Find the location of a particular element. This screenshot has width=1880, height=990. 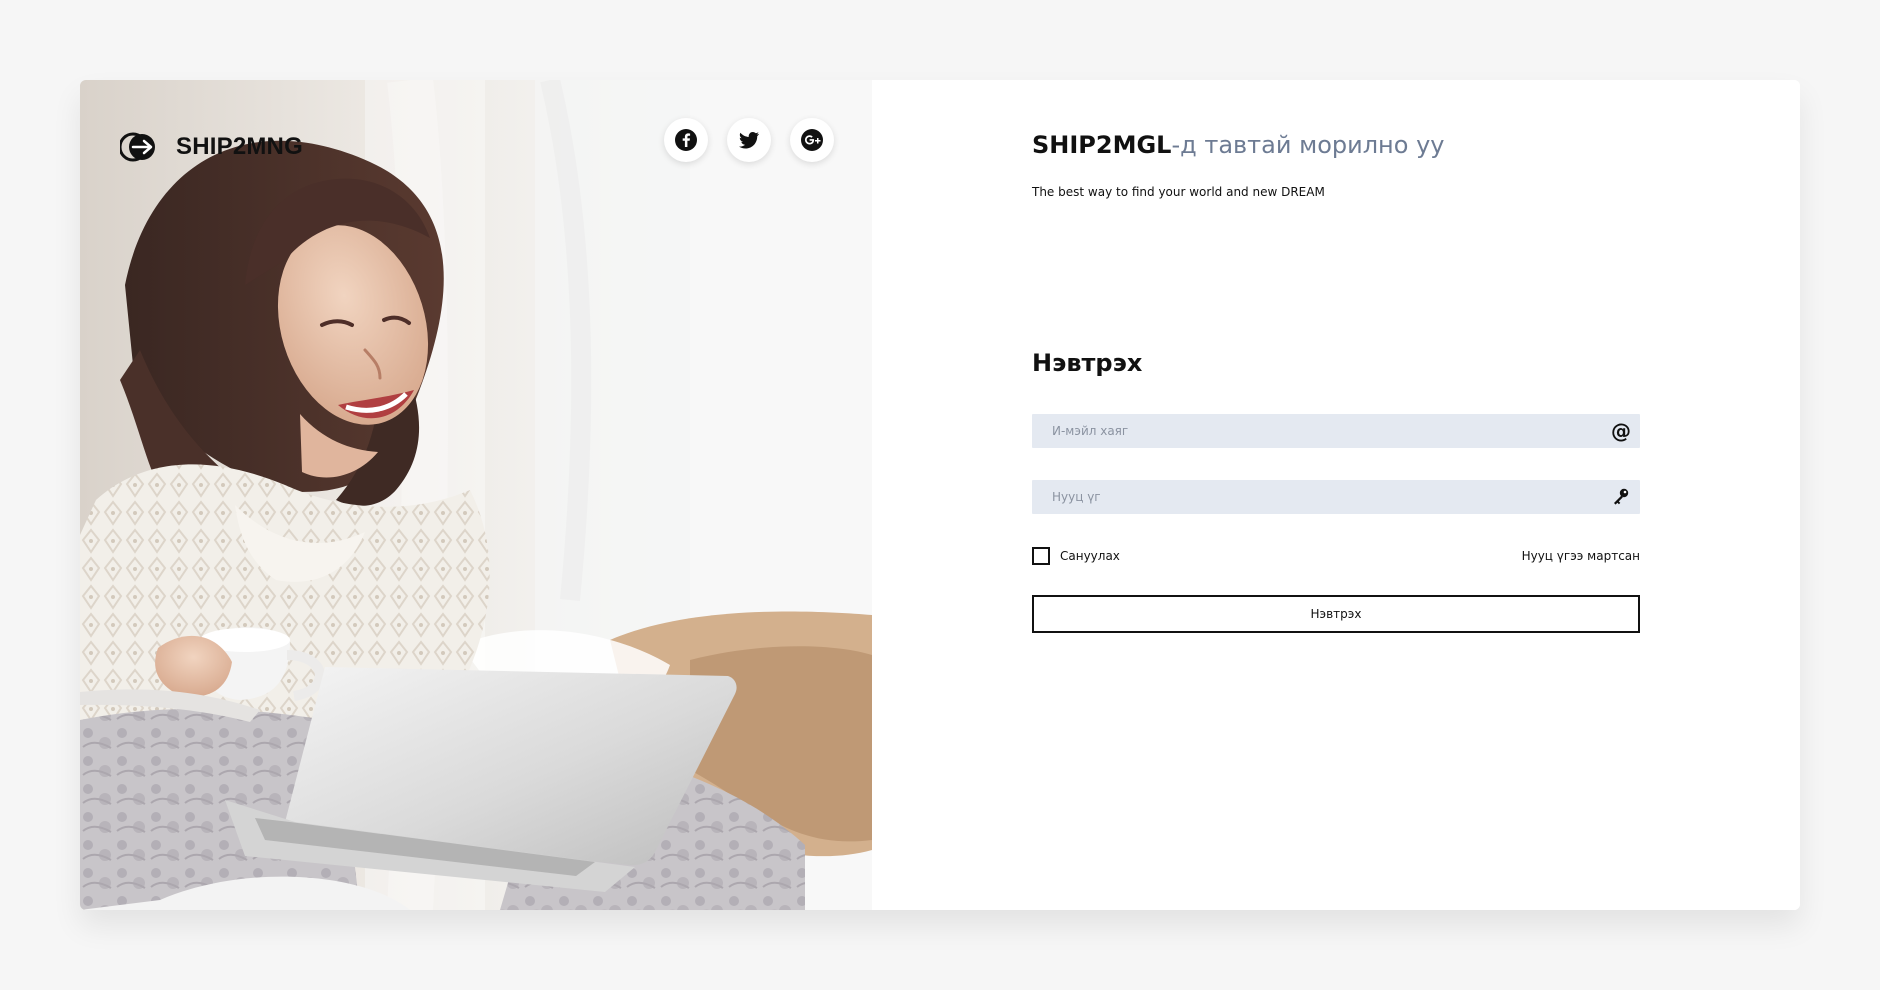

facebook-icon is located at coordinates (686, 140).